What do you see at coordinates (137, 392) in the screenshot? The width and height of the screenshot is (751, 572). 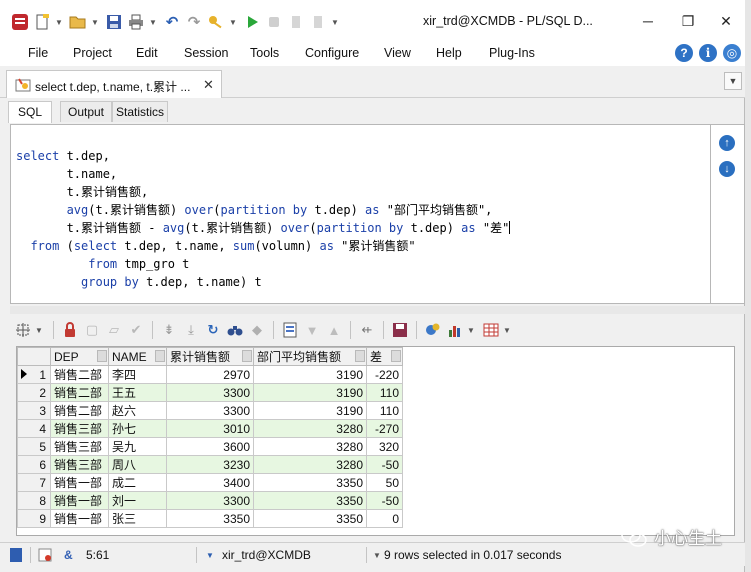 I see `table-cell: 王五` at bounding box center [137, 392].